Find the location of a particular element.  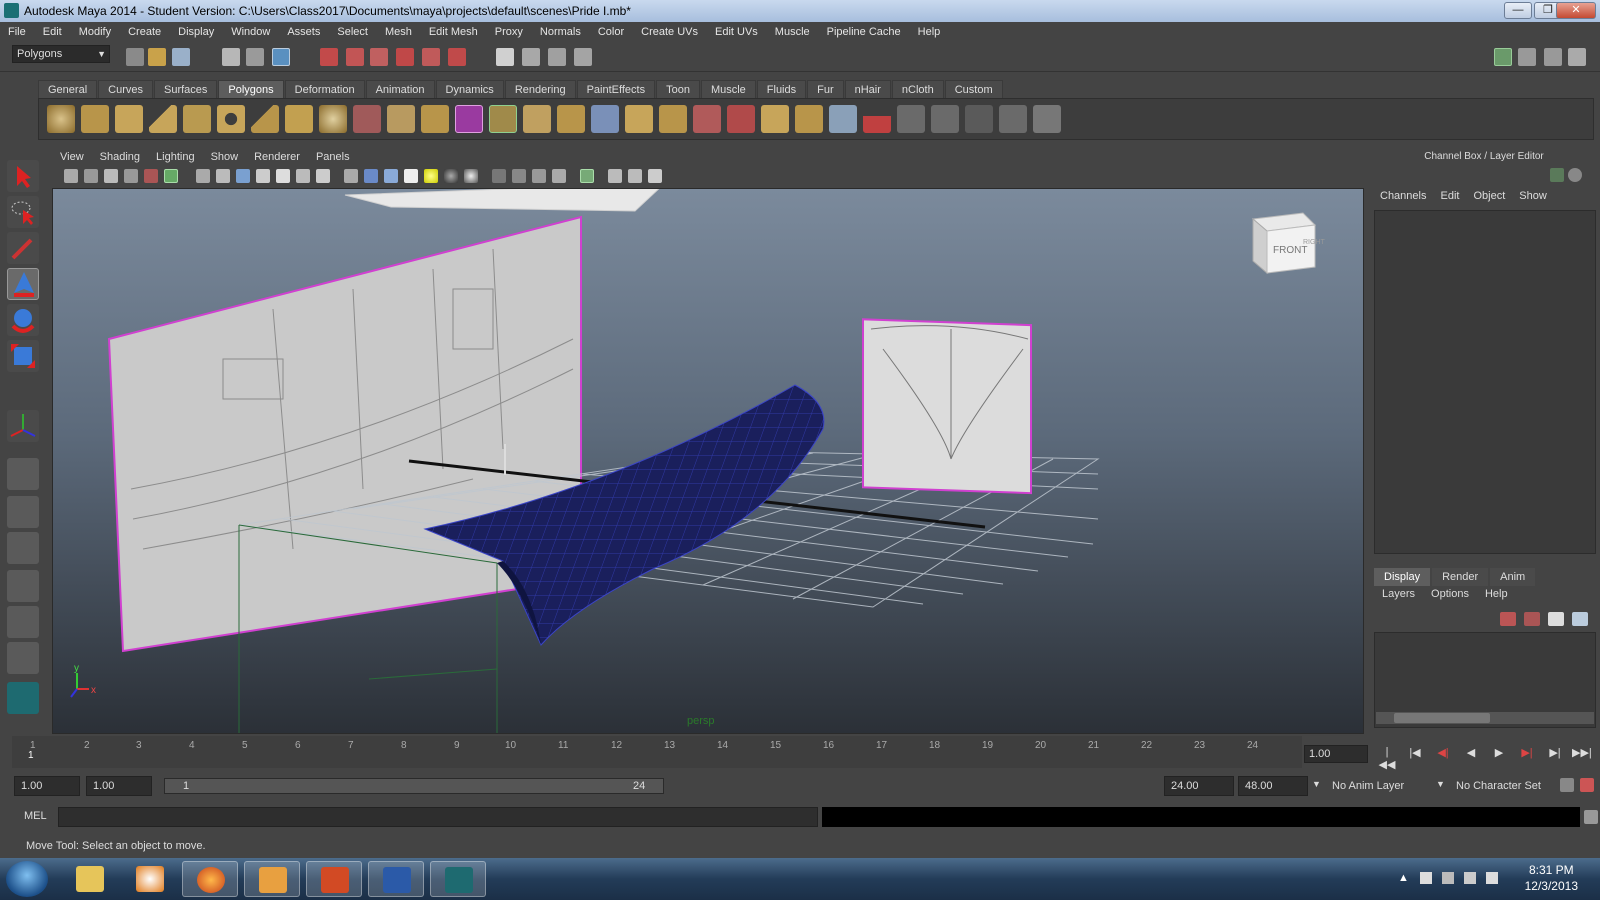

layer-list-scrollbar is located at coordinates (1485, 718).